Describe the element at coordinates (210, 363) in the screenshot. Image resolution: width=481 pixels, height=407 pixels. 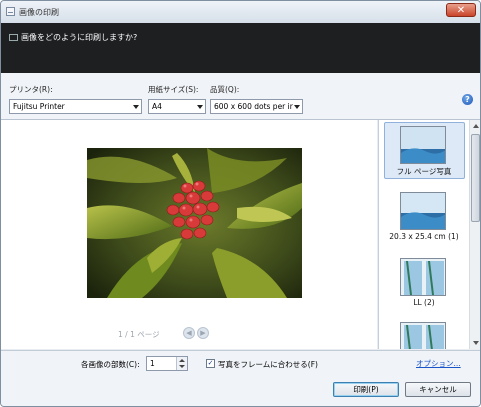
I see `fit-to-frame-checkbox: ✓` at that location.